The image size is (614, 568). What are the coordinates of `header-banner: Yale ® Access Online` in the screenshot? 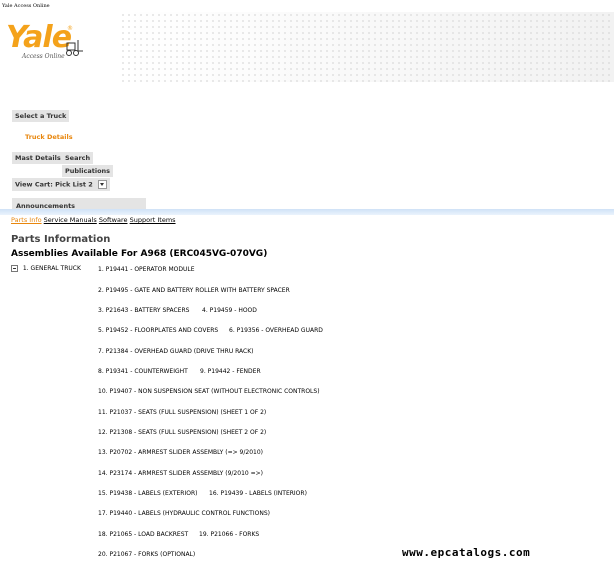 It's located at (307, 47).